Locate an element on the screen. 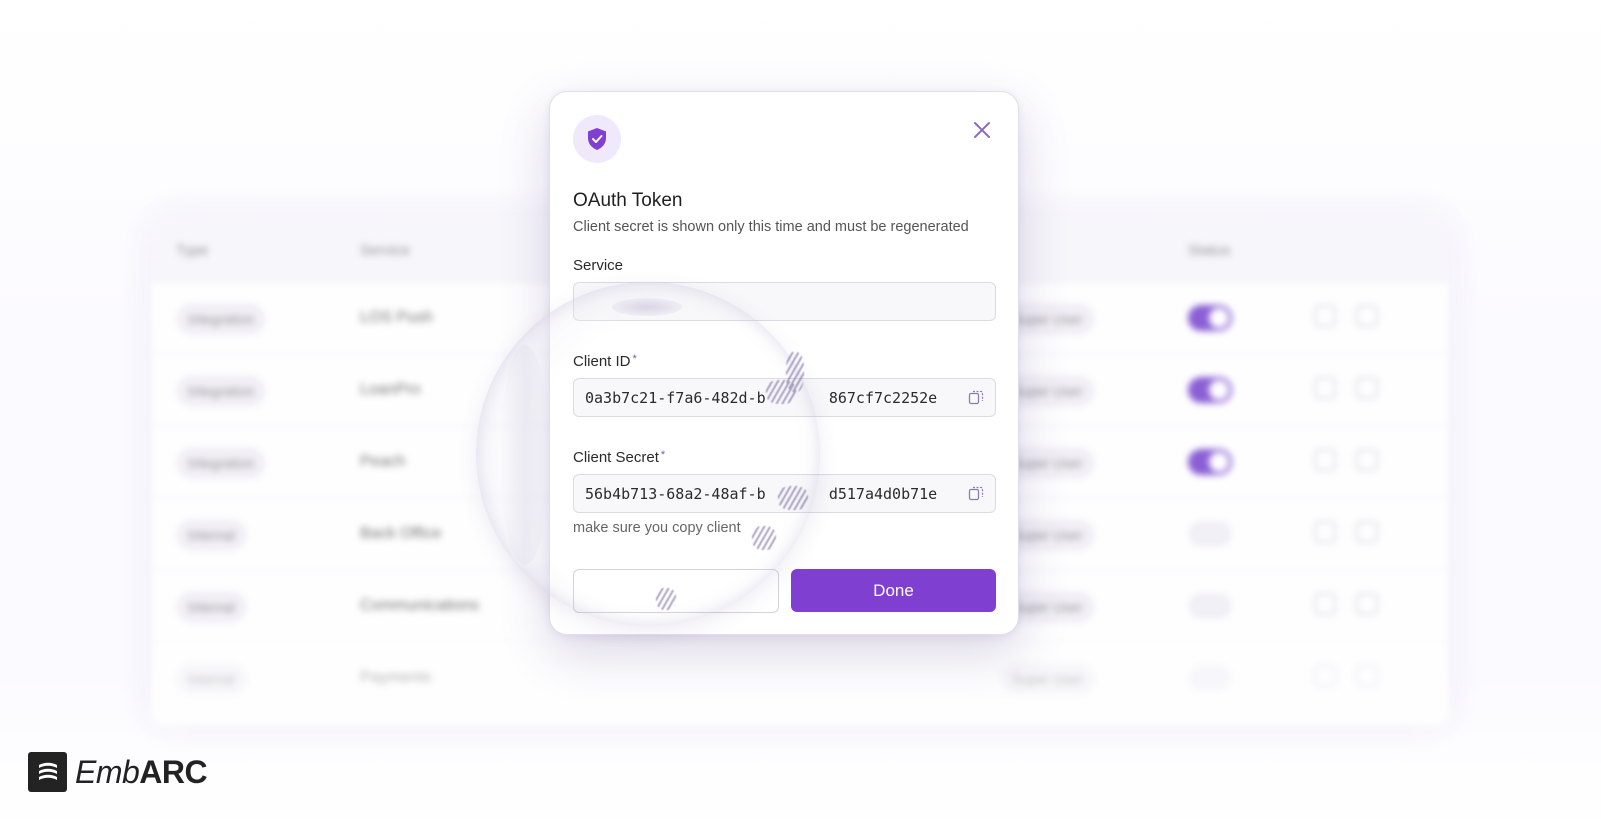 This screenshot has width=1601, height=833. copy-hint: make sure you copy client is located at coordinates (657, 528).